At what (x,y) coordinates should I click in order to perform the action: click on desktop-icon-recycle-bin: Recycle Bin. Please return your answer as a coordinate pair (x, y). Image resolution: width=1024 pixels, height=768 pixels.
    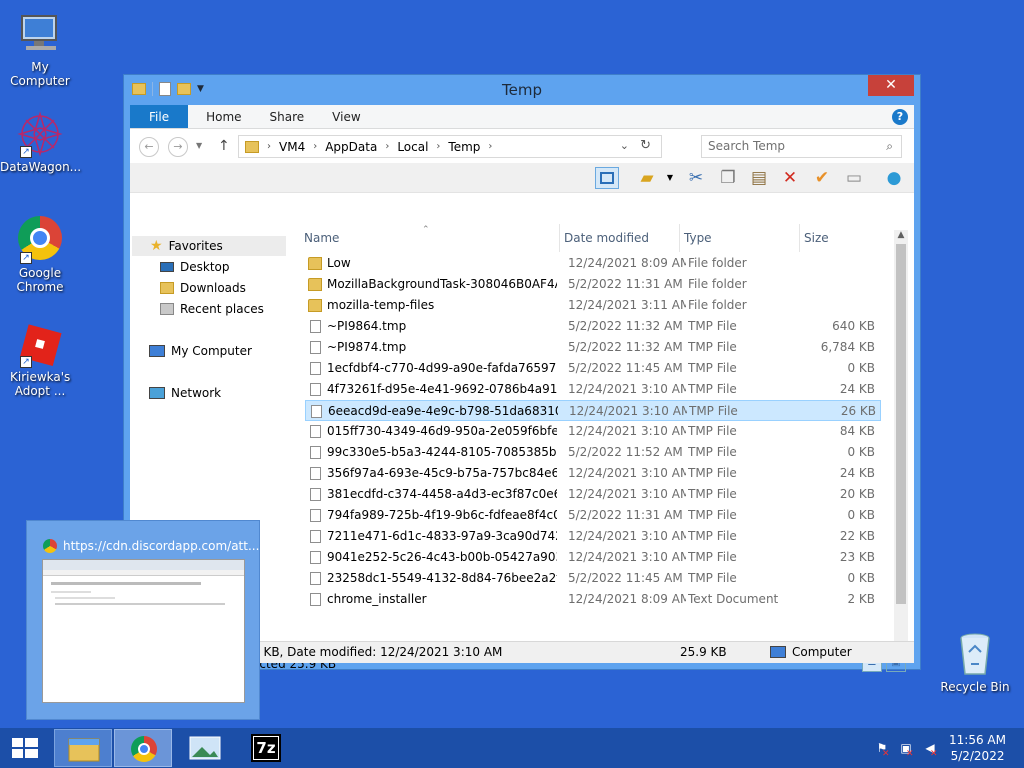
    Looking at the image, I should click on (975, 662).